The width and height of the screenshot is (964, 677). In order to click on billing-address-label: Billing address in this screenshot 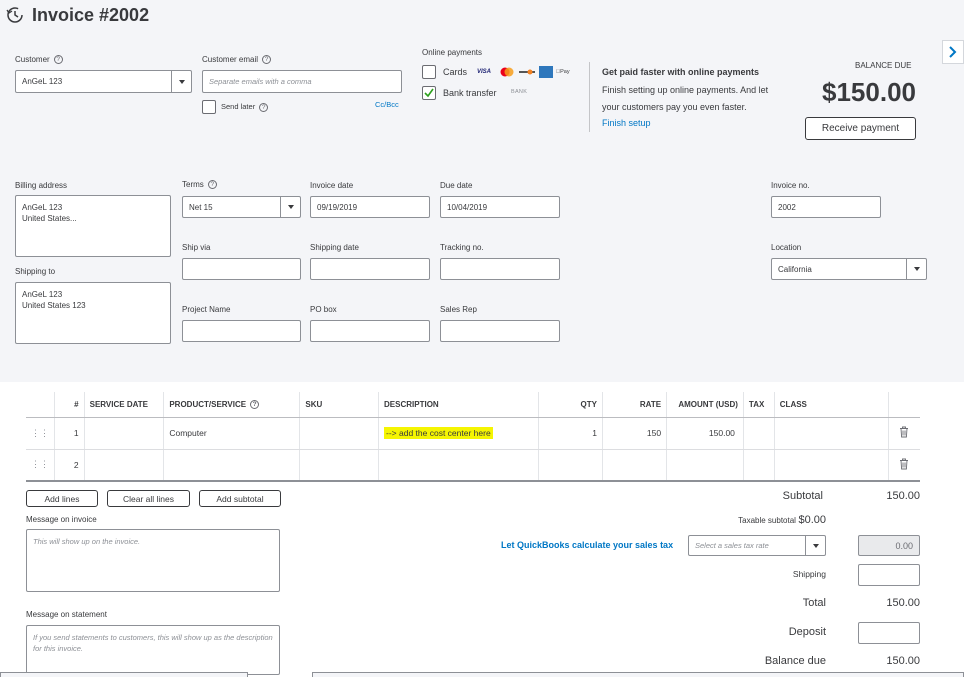, I will do `click(41, 185)`.